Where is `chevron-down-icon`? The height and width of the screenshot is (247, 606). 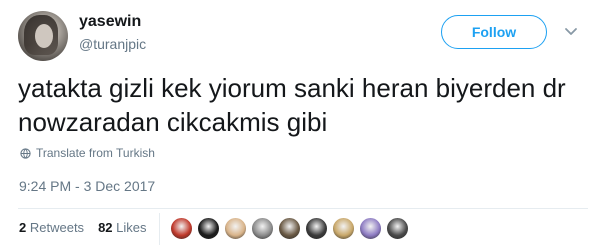 chevron-down-icon is located at coordinates (571, 31).